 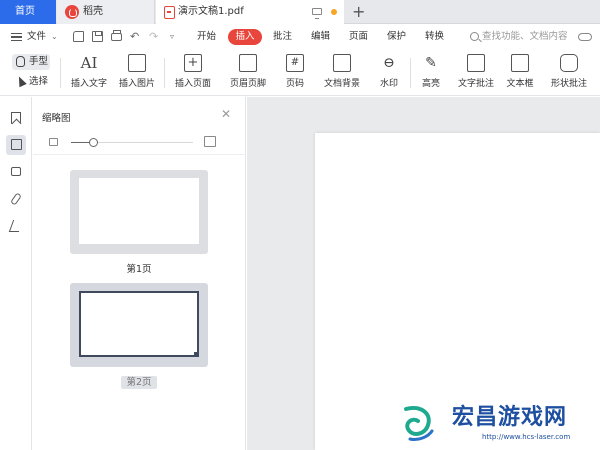 I want to click on paperclip-icon, so click(x=16, y=199).